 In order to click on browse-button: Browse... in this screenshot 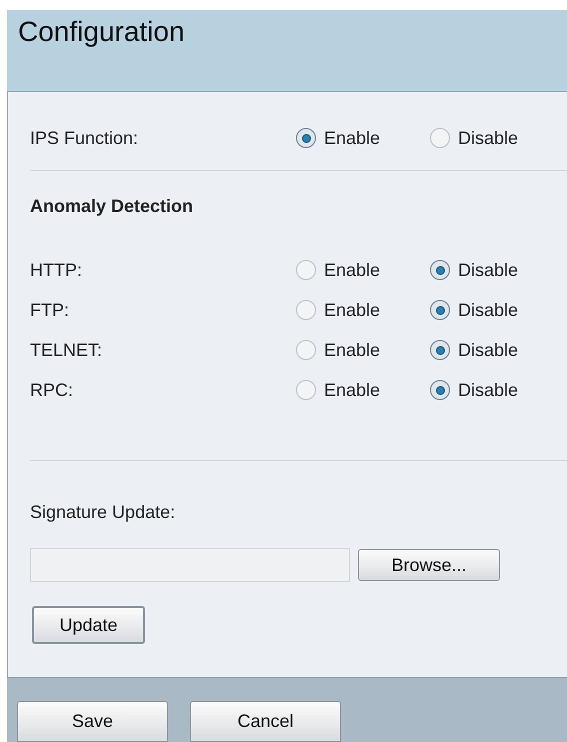, I will do `click(429, 565)`.